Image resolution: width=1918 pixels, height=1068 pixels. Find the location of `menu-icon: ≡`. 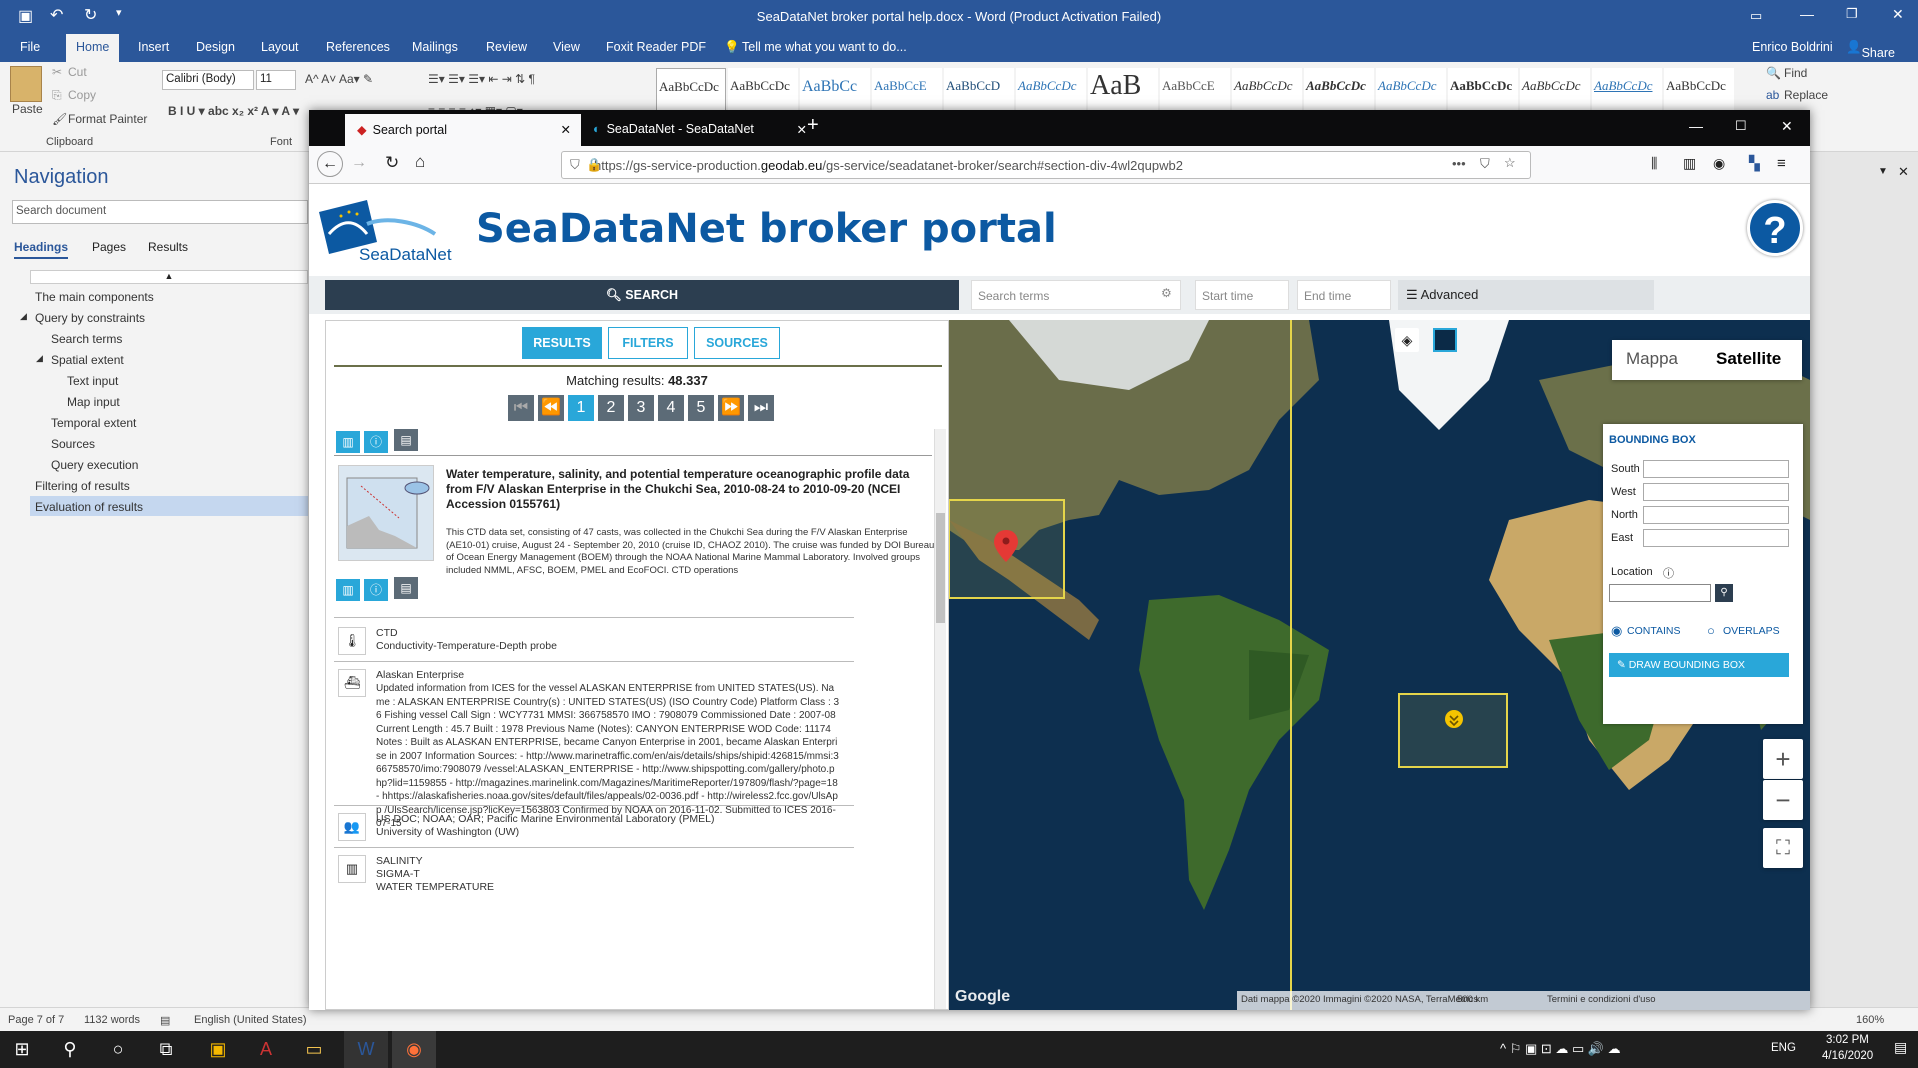

menu-icon: ≡ is located at coordinates (1781, 163).